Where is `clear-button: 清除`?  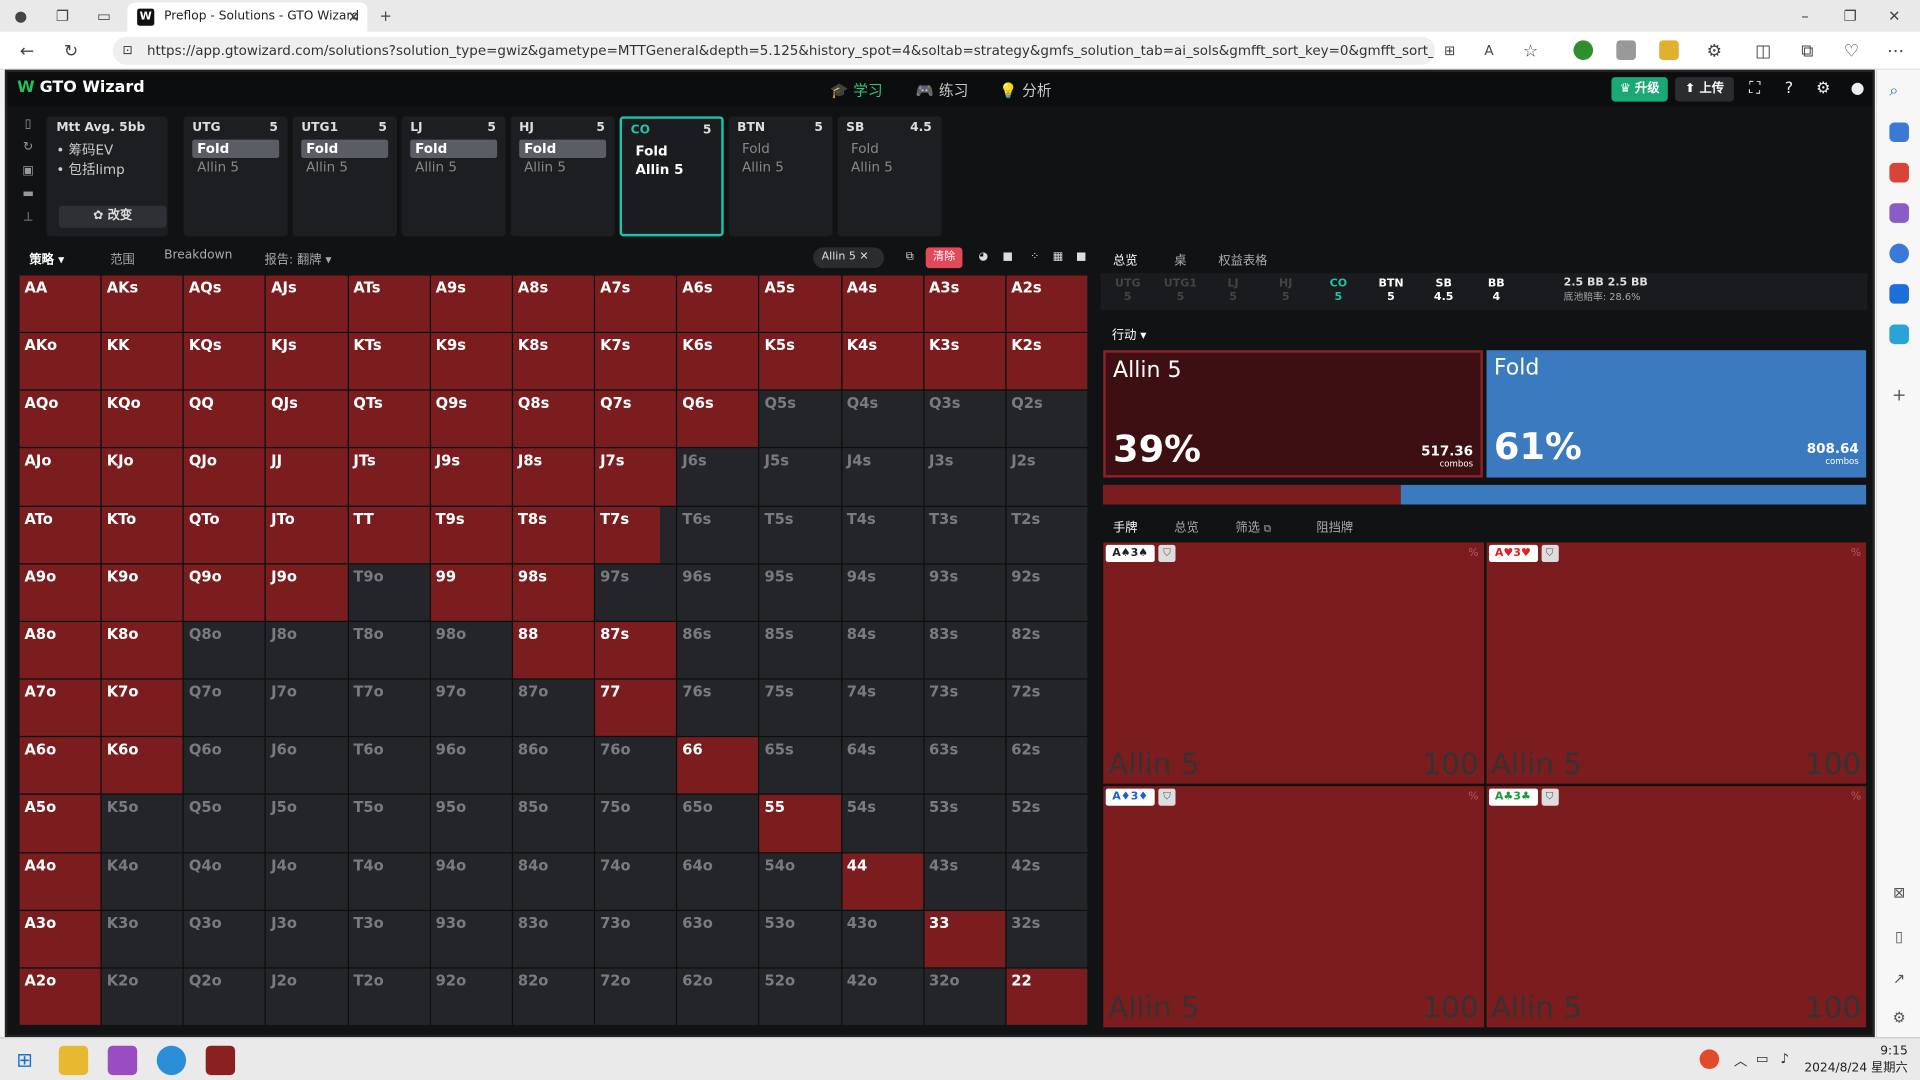
clear-button: 清除 is located at coordinates (944, 258).